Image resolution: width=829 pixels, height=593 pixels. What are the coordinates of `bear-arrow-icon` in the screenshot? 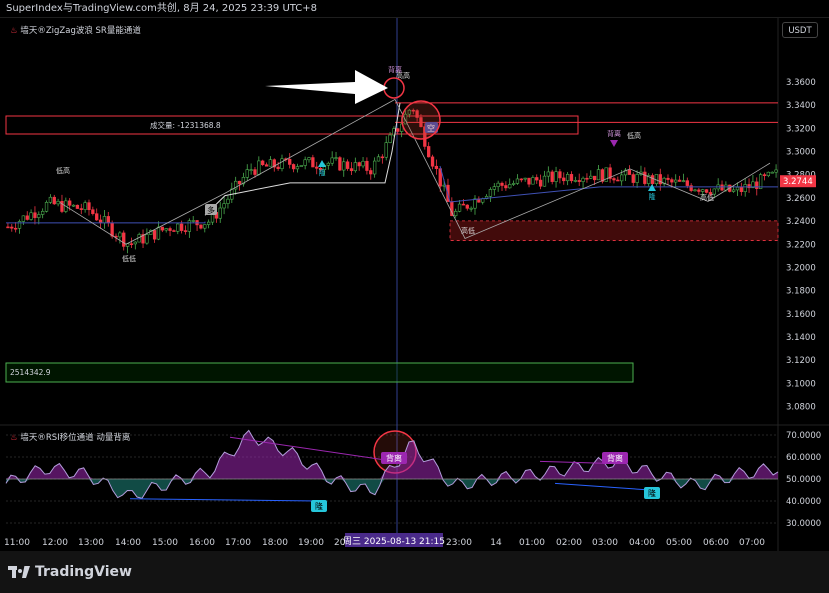 It's located at (614, 143).